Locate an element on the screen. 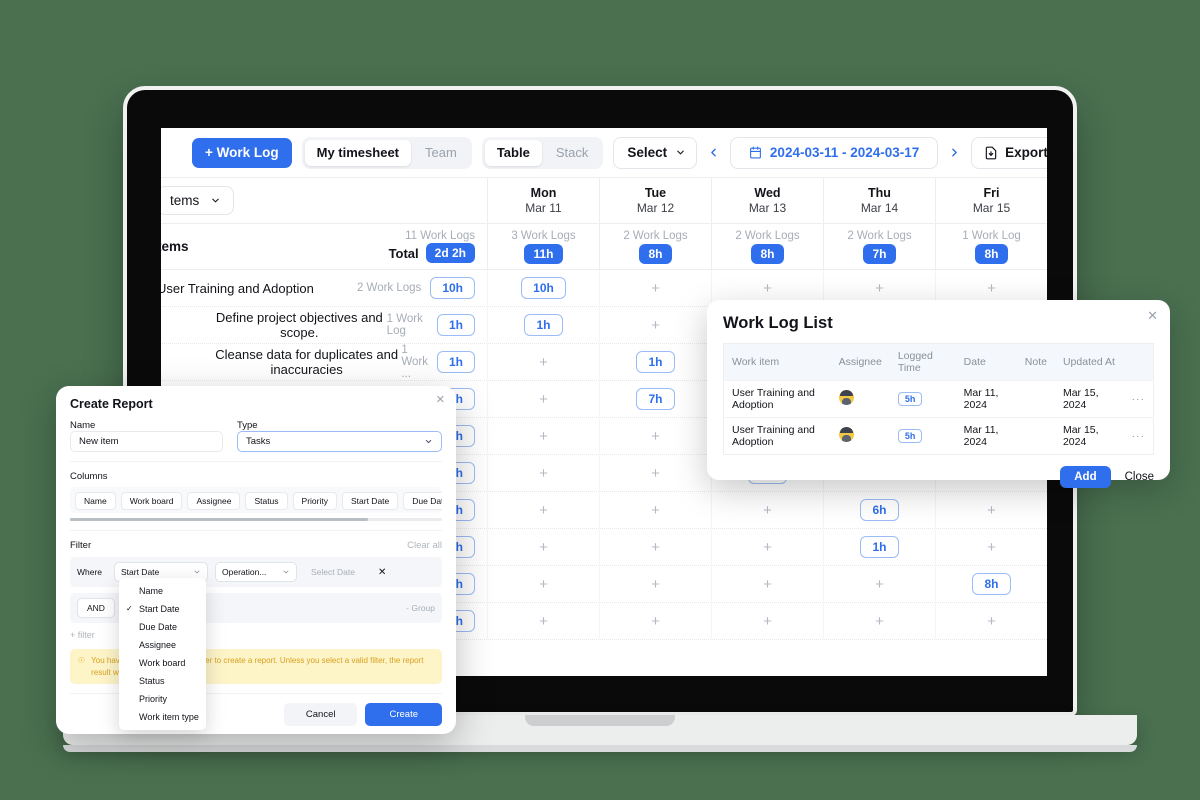  clear-all-button: Clear all is located at coordinates (424, 545).